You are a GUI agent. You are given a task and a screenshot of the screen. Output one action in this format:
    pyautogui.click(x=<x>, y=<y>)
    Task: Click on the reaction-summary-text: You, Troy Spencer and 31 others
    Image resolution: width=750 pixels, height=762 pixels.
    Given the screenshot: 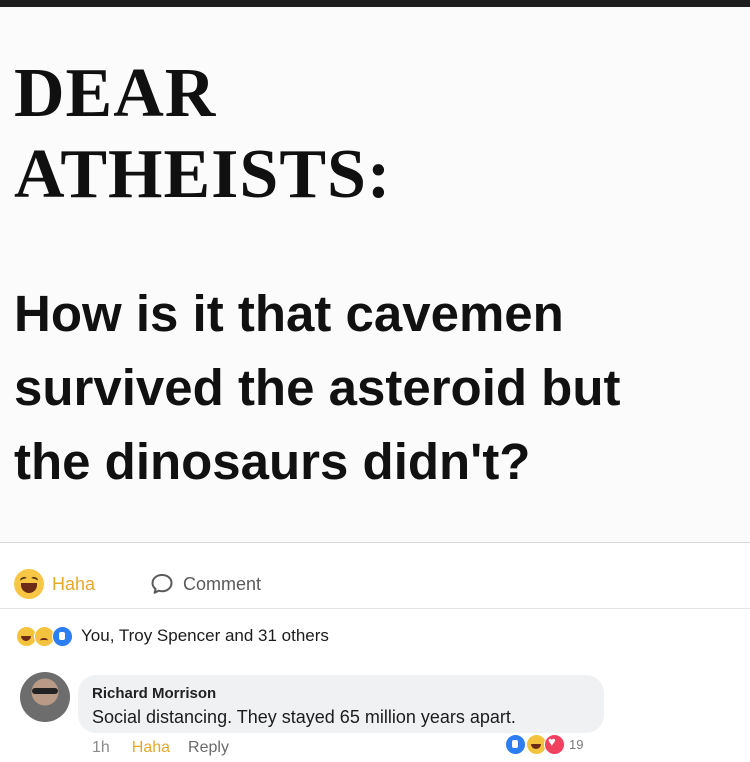 What is the action you would take?
    pyautogui.click(x=205, y=635)
    